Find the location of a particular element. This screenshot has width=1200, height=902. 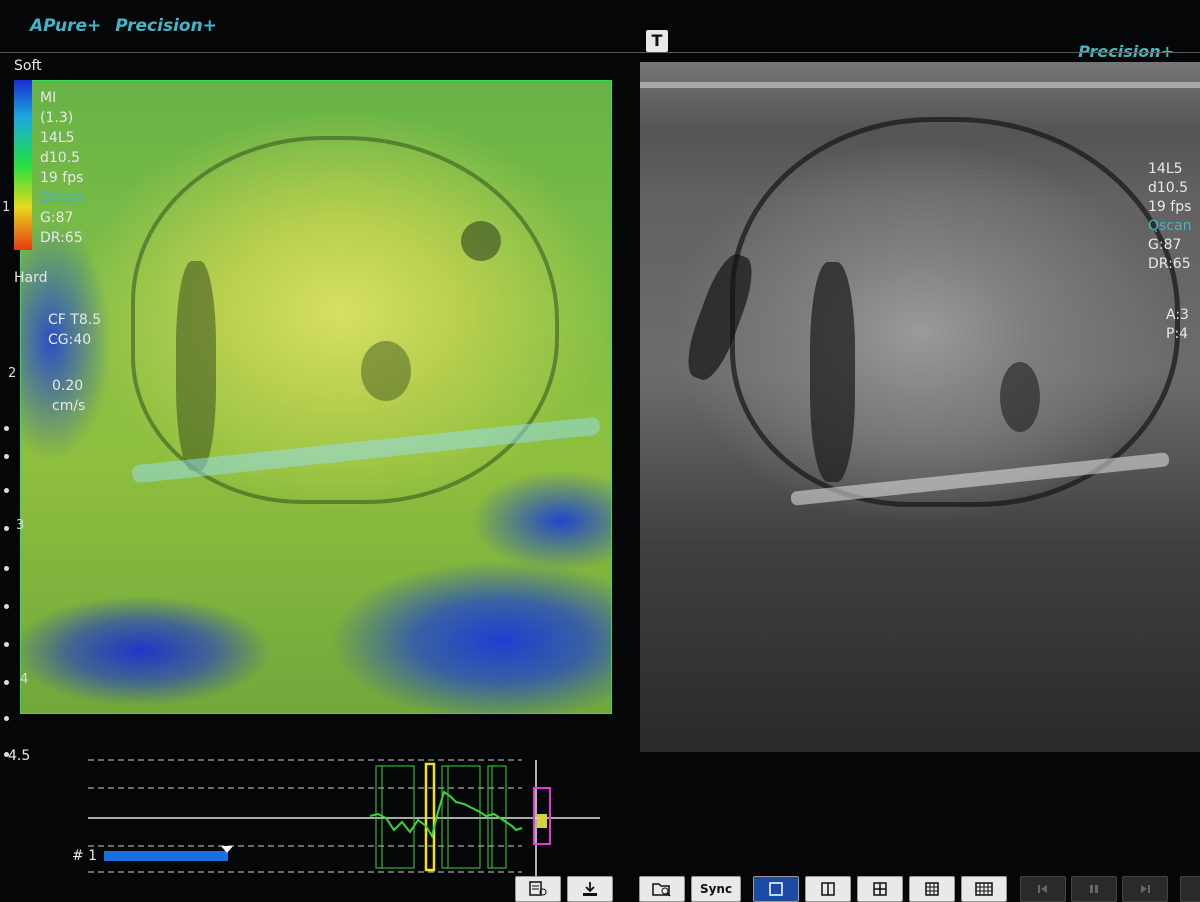

param-cf: CF T8.5 is located at coordinates (75, 320).